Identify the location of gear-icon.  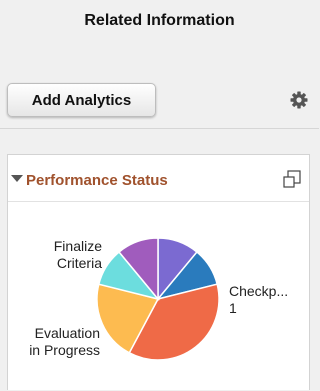
(299, 100).